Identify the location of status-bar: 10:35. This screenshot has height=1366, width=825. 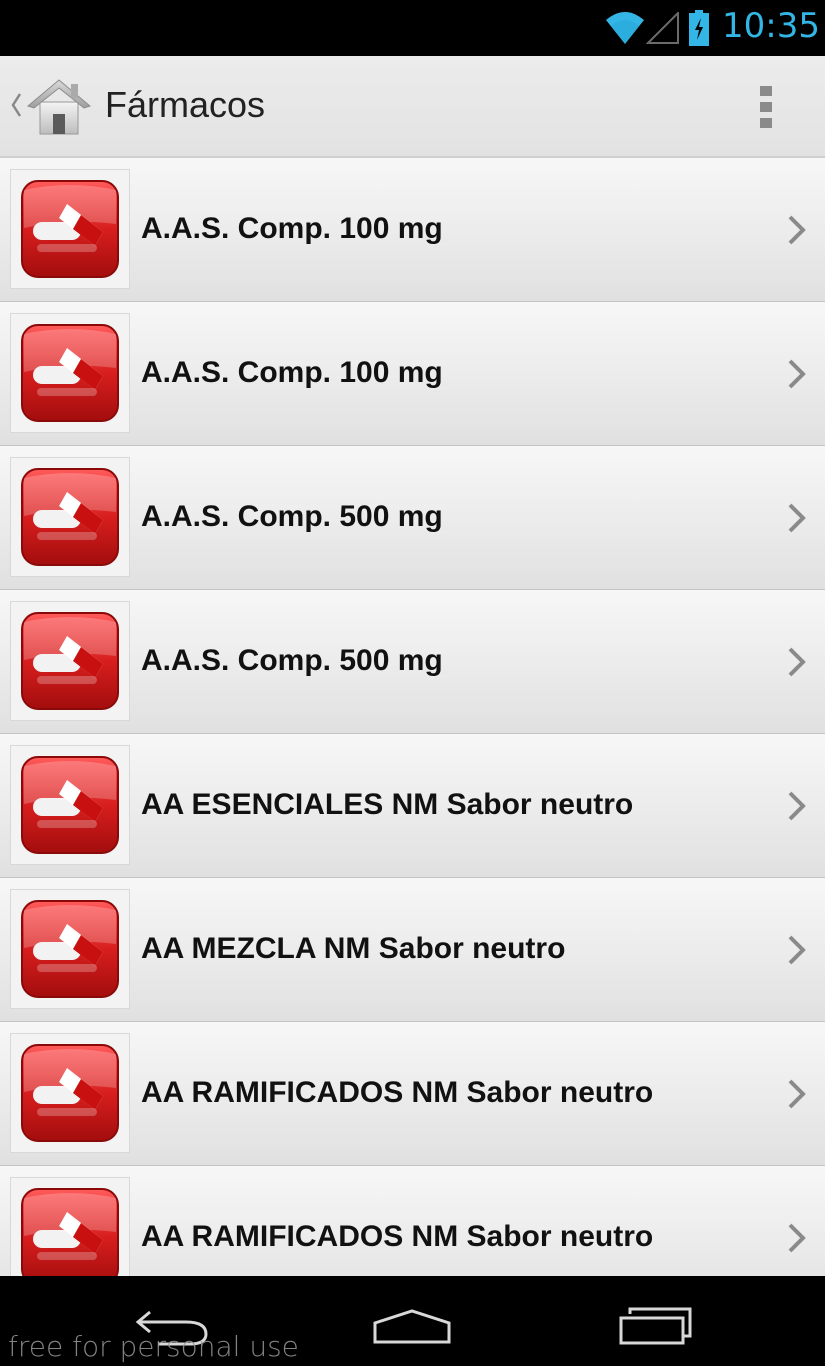
(412, 28).